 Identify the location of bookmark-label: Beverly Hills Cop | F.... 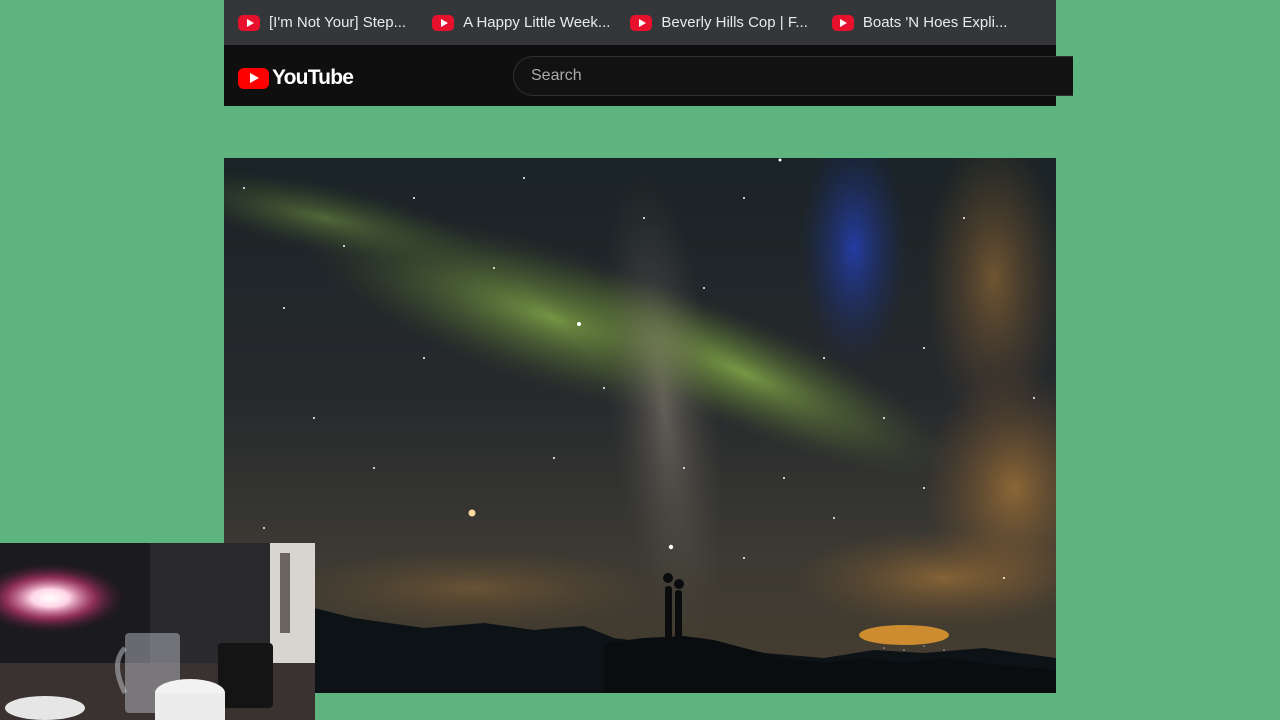
(734, 22).